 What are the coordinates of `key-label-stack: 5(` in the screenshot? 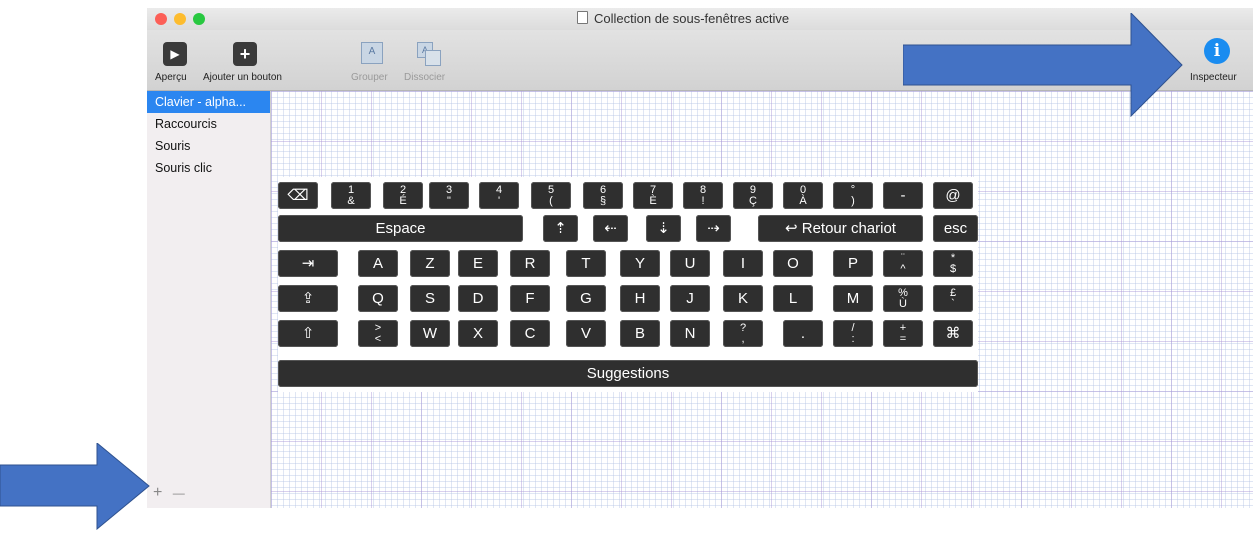 It's located at (551, 195).